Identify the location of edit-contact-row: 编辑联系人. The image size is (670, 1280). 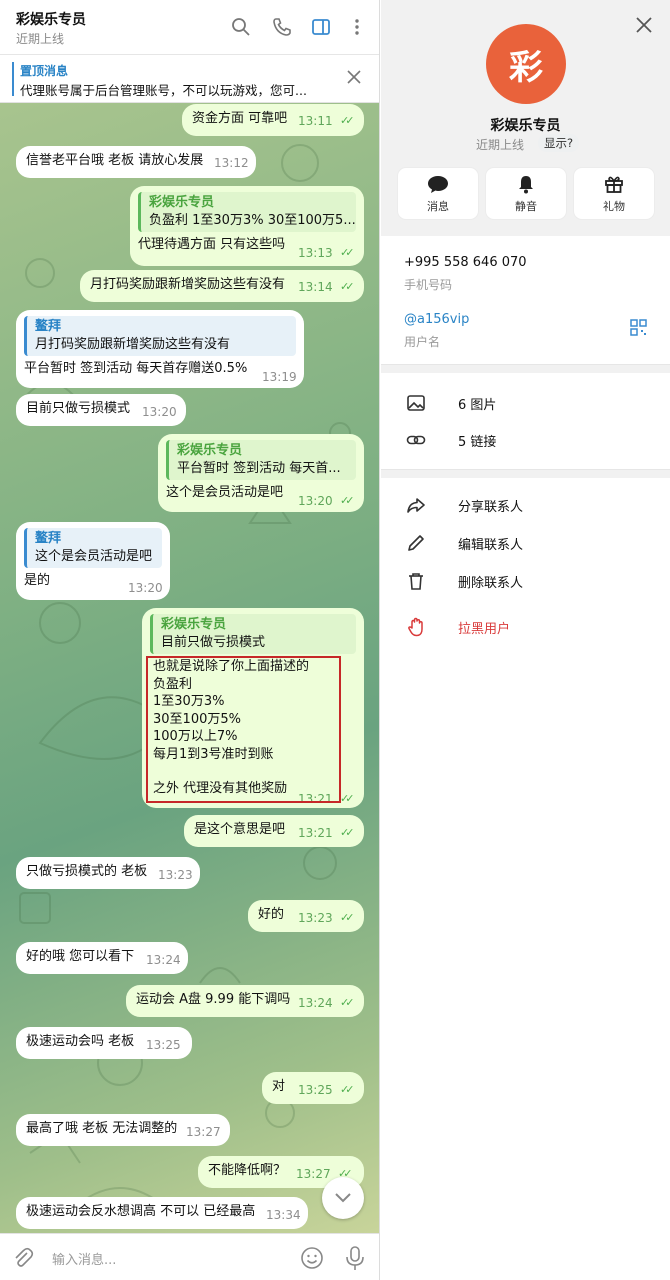
(525, 543).